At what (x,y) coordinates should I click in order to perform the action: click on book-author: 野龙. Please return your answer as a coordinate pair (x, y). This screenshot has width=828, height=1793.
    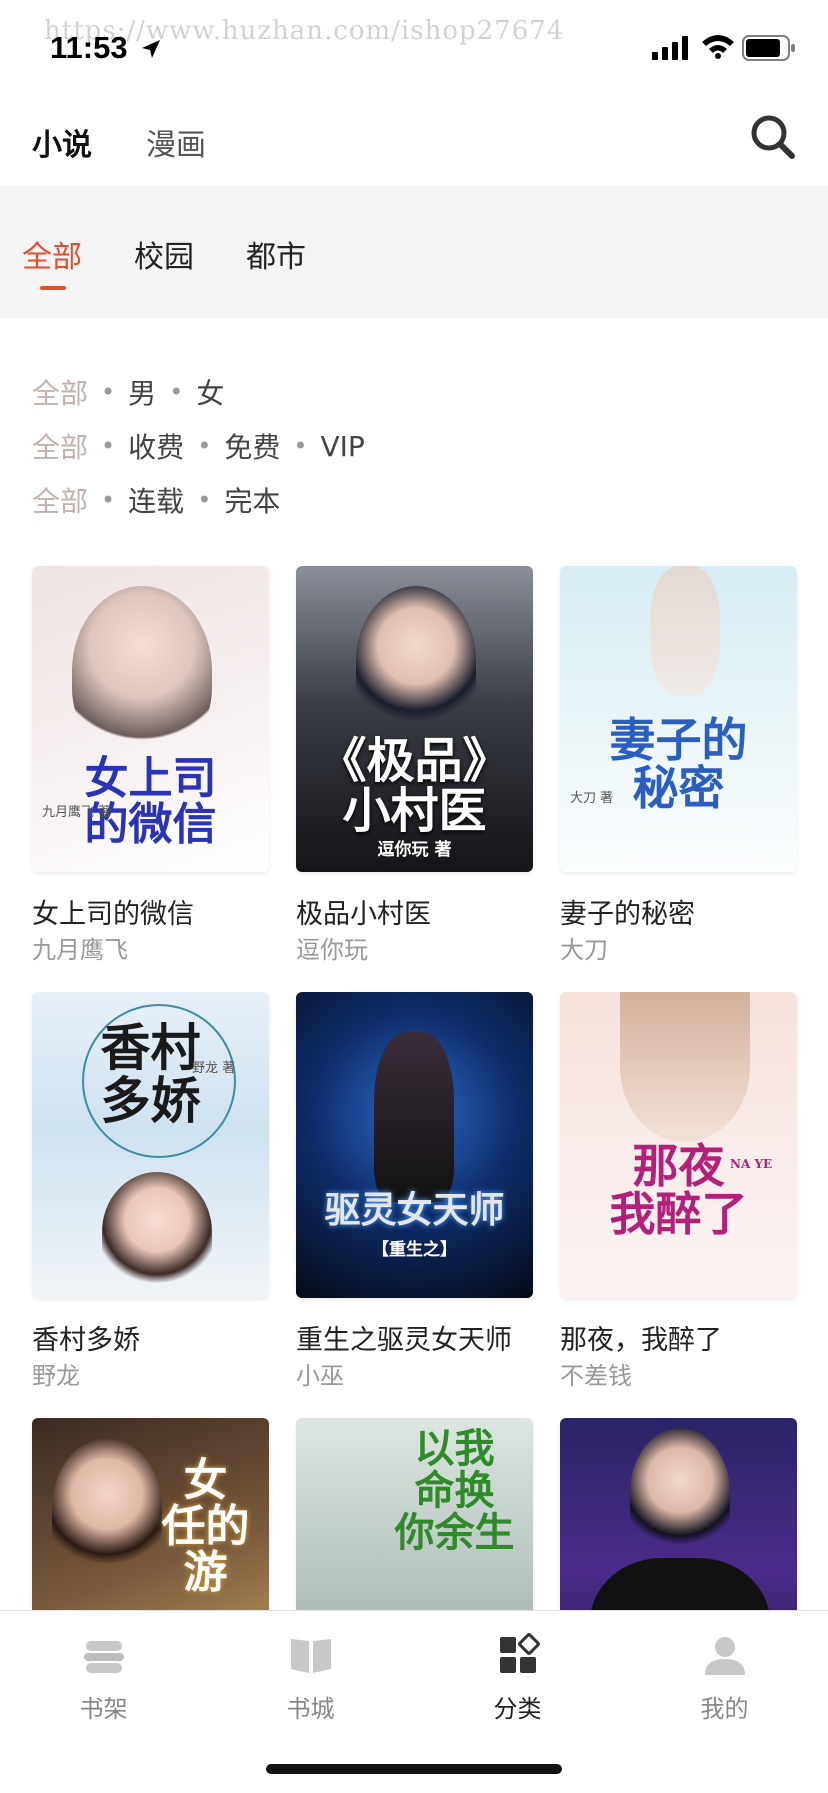
    Looking at the image, I should click on (56, 1376).